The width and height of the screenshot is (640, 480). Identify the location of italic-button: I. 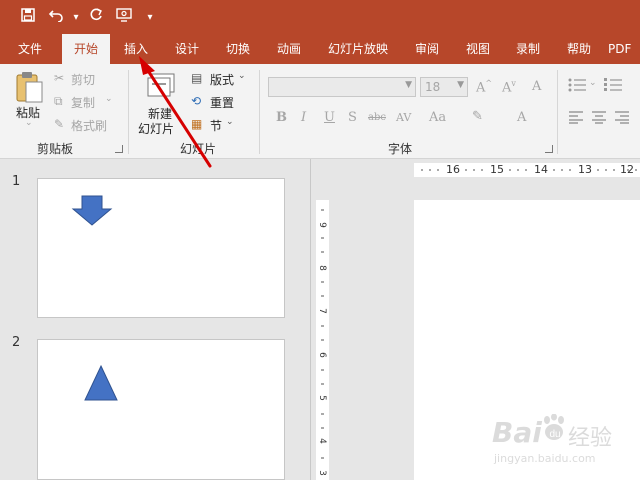
(303, 117).